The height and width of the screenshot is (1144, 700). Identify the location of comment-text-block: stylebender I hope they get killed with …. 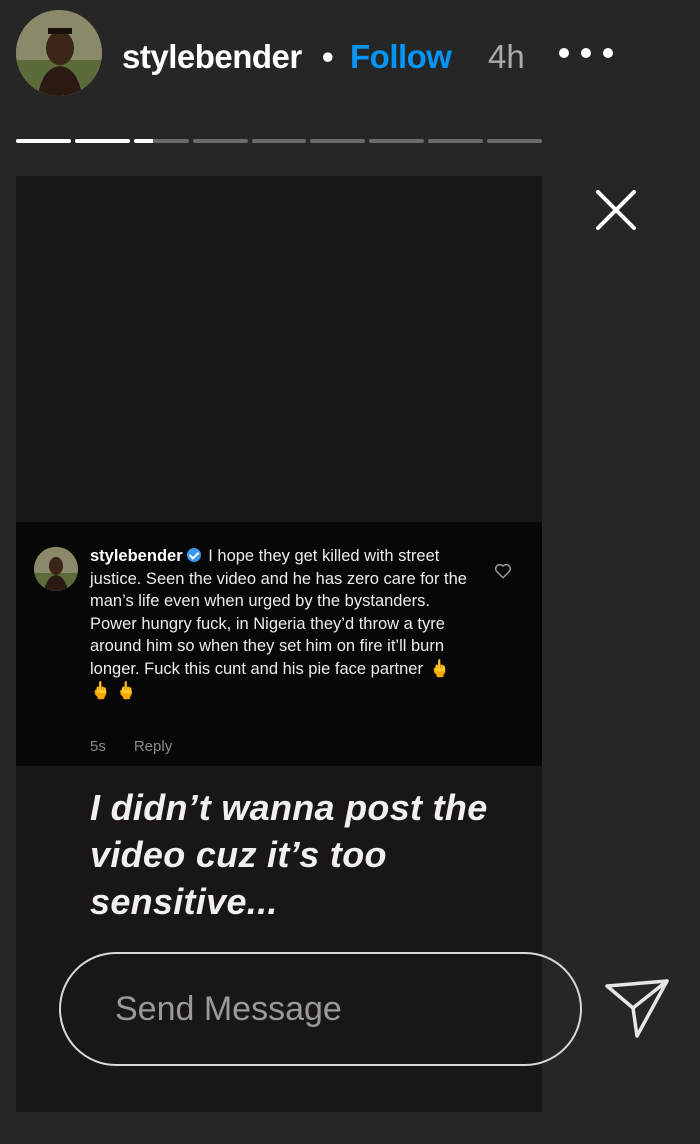
(280, 624).